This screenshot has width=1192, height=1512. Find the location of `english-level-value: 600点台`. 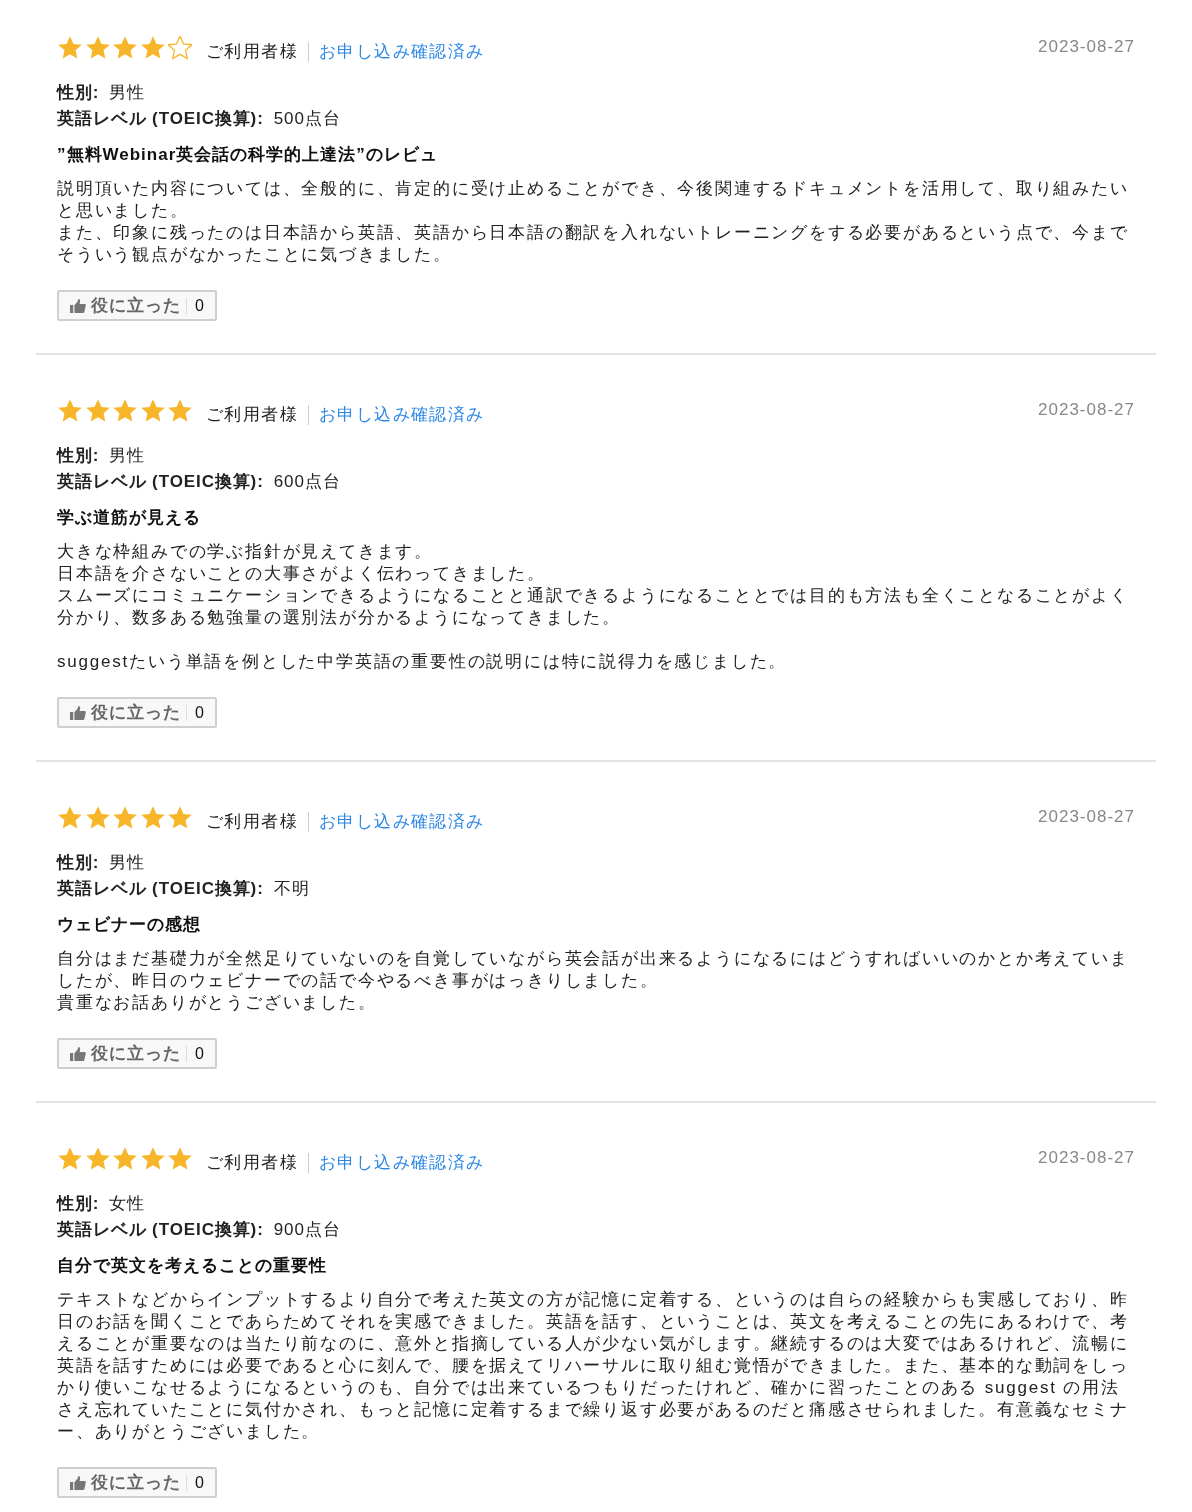

english-level-value: 600点台 is located at coordinates (307, 482).